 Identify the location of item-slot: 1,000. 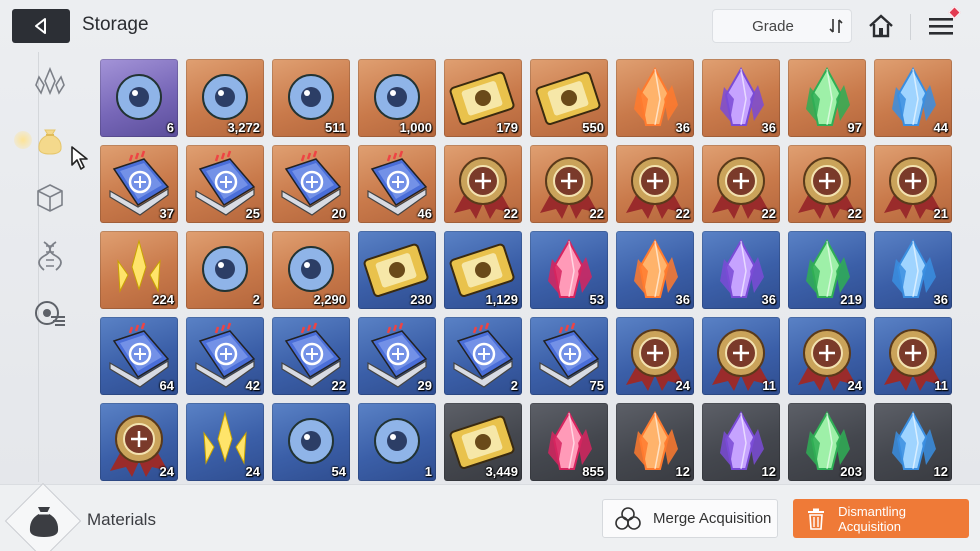
(397, 98).